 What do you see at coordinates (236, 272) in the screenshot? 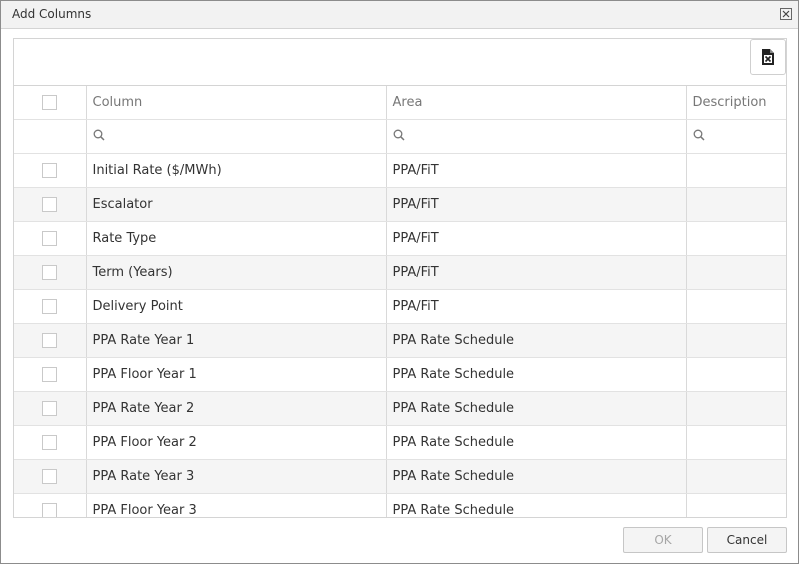
I see `cell-column: Term (Years)` at bounding box center [236, 272].